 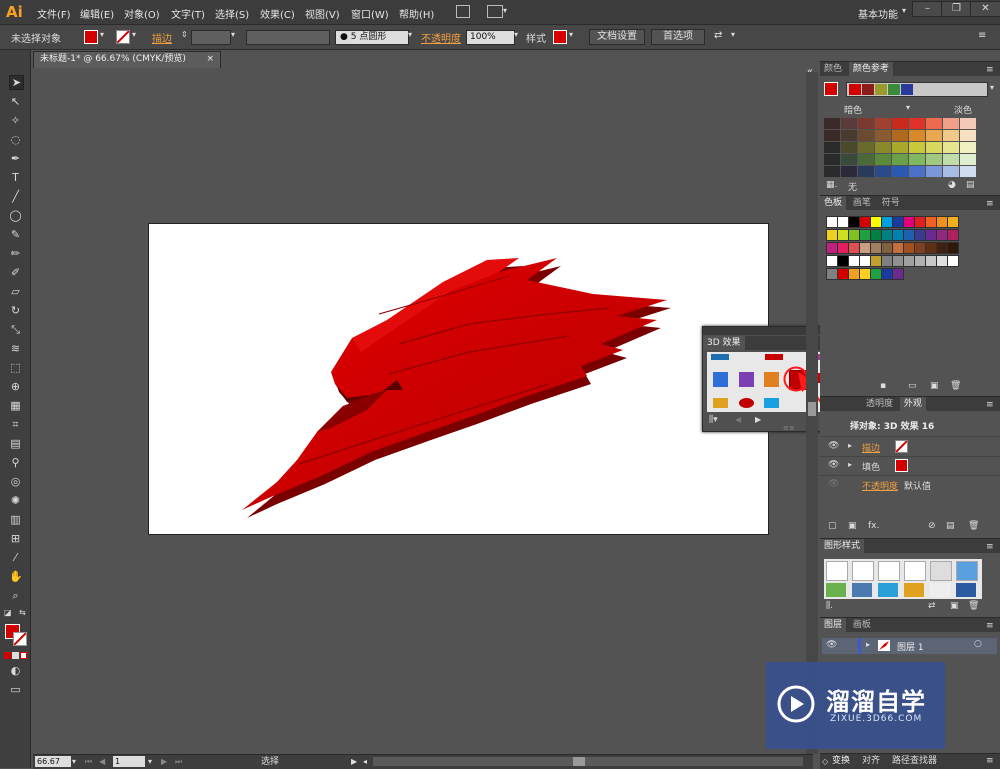 I want to click on slice-tool-icon: ⁄, so click(x=15, y=557).